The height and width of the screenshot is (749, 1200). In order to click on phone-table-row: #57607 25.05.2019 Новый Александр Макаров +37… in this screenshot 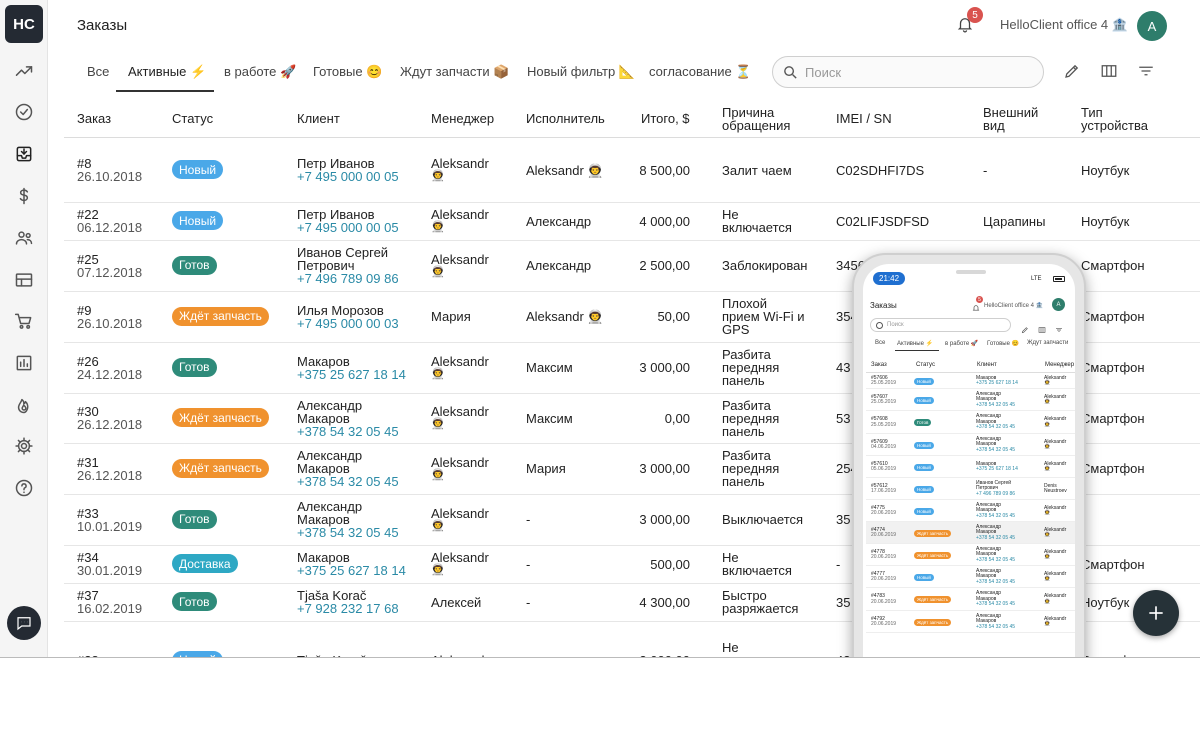, I will do `click(970, 400)`.